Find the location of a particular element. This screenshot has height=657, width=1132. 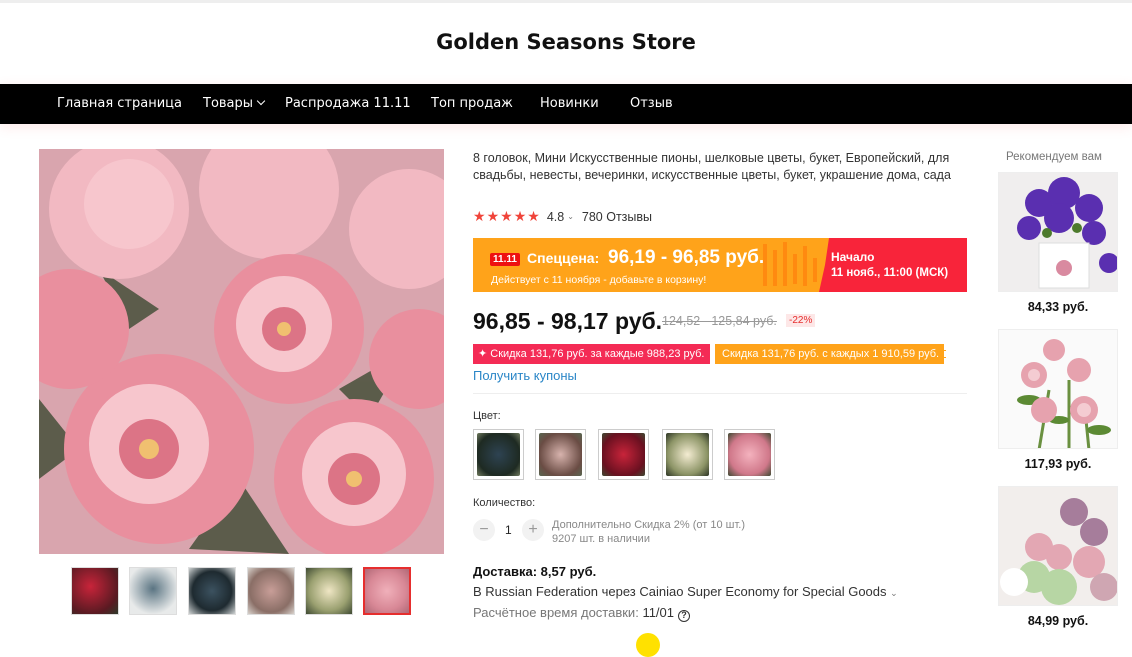

old-price: 124,52 - 125,84 руб. is located at coordinates (719, 321).